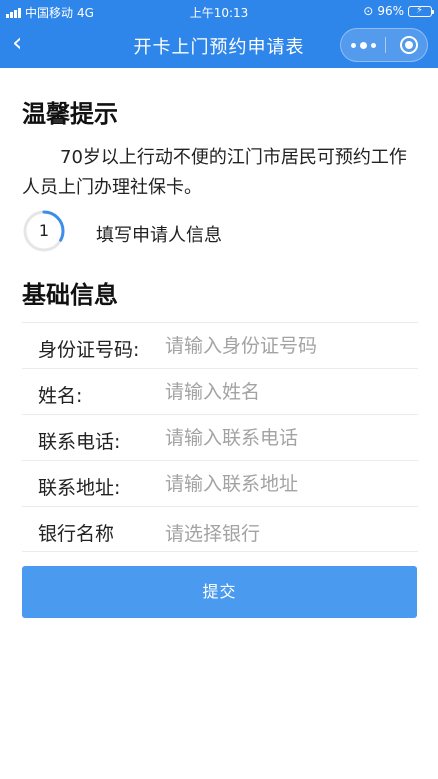  What do you see at coordinates (79, 488) in the screenshot?
I see `address-label: 联系地址:` at bounding box center [79, 488].